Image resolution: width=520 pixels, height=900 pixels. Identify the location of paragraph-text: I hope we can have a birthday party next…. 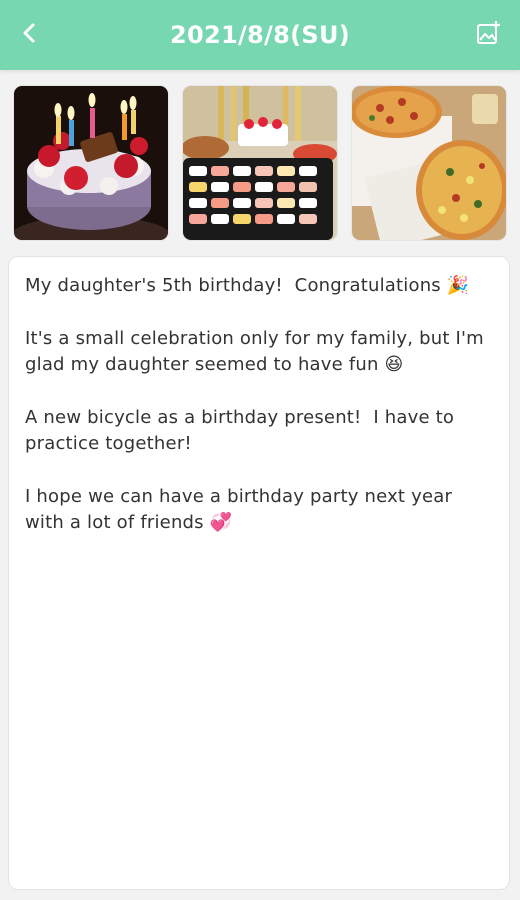
(241, 509).